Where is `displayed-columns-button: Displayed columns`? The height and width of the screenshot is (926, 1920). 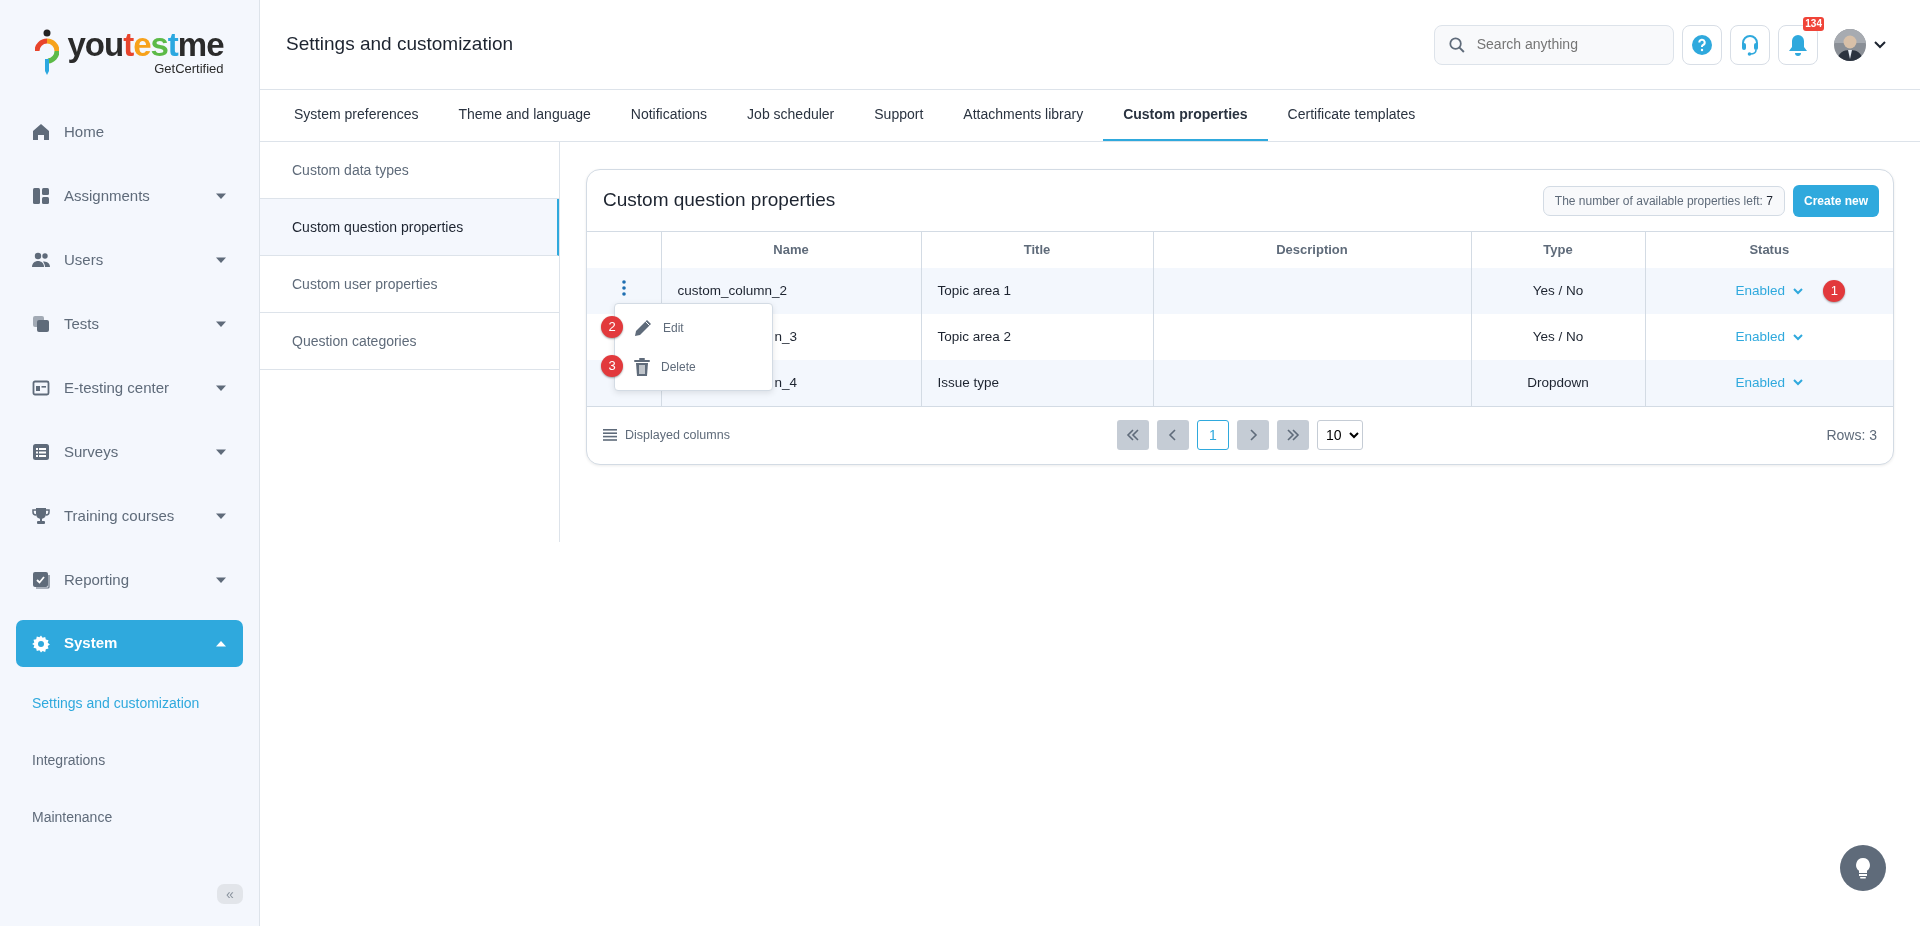 displayed-columns-button: Displayed columns is located at coordinates (666, 435).